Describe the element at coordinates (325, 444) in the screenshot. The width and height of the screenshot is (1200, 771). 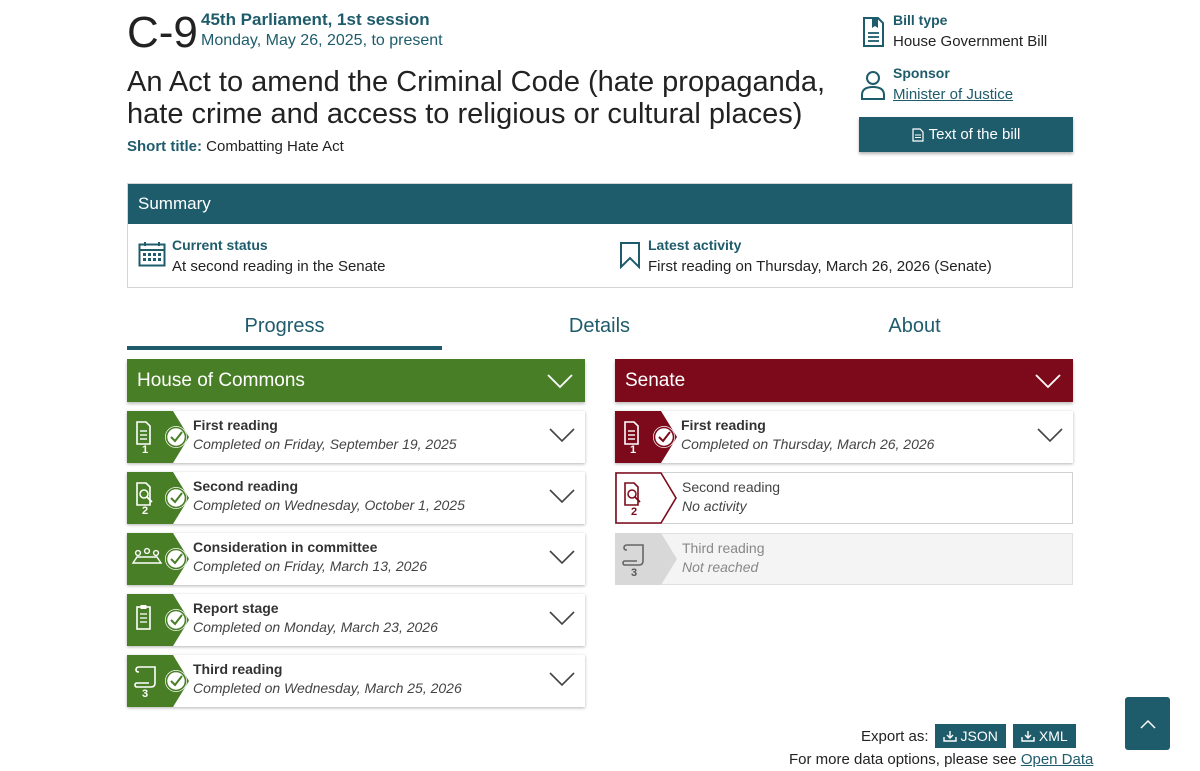
I see `stage-status: Completed on Friday, September 19, 2025` at that location.